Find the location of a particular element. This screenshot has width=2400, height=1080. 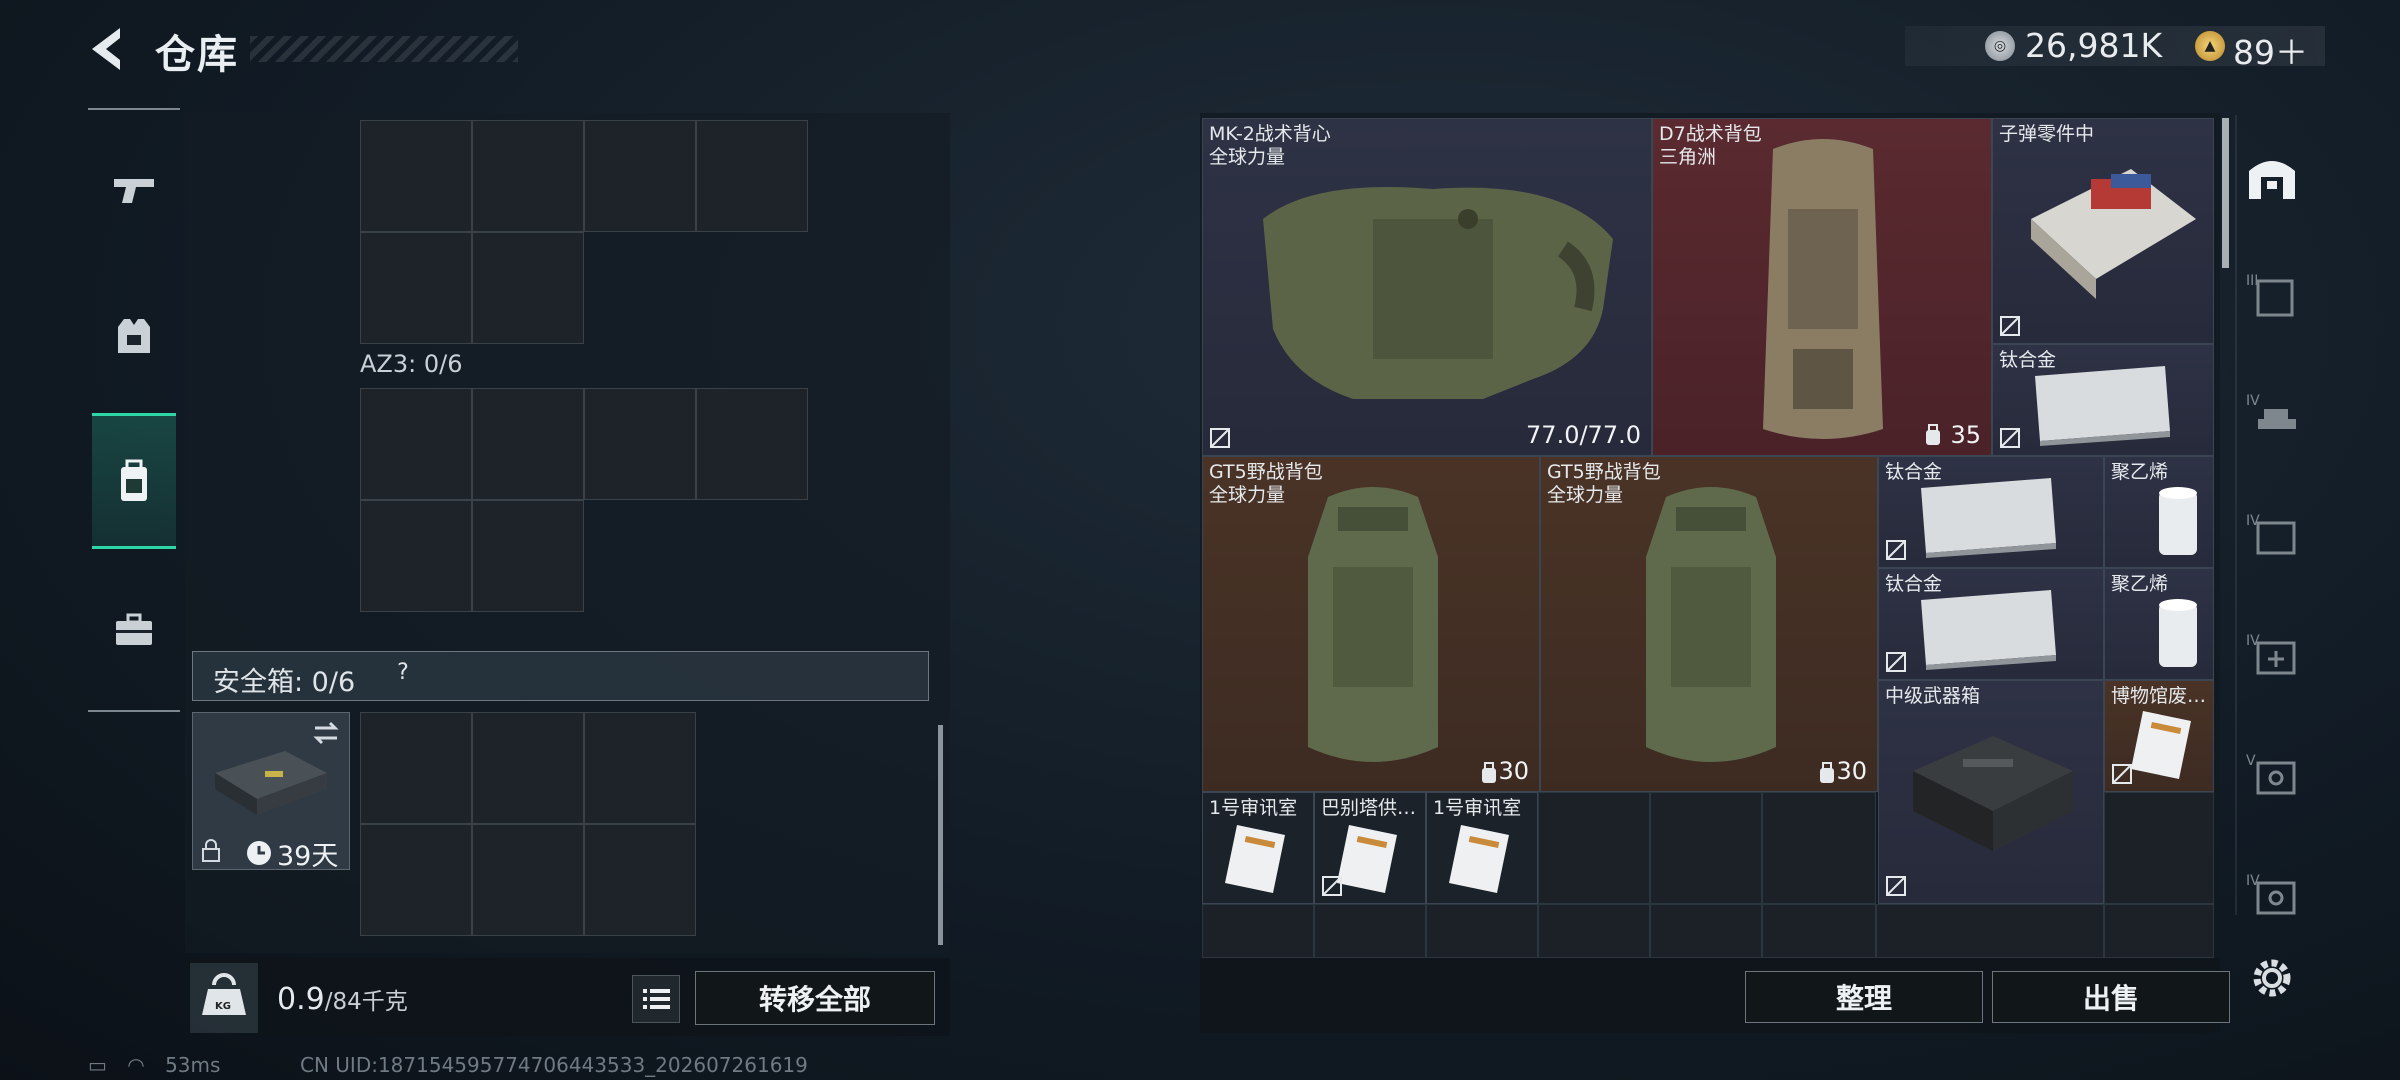

pistol-icon is located at coordinates (134, 191).